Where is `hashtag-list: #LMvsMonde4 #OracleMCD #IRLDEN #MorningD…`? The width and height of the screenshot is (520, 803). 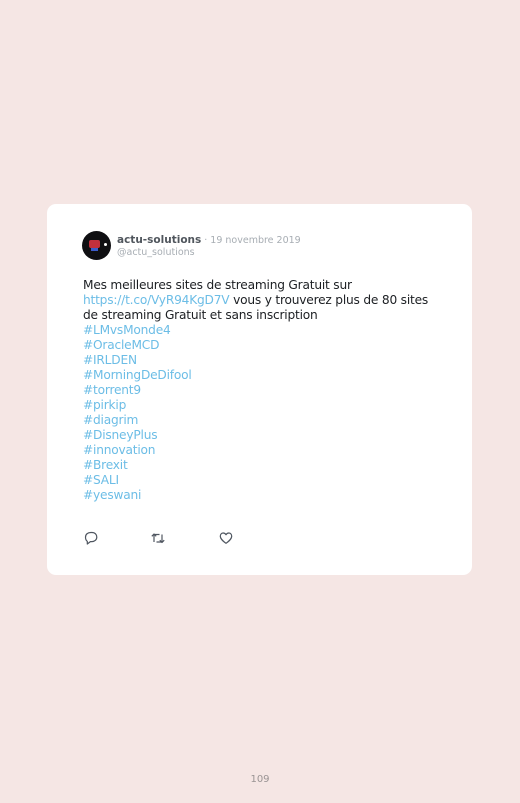 hashtag-list: #LMvsMonde4 #OracleMCD #IRLDEN #MorningD… is located at coordinates (137, 413).